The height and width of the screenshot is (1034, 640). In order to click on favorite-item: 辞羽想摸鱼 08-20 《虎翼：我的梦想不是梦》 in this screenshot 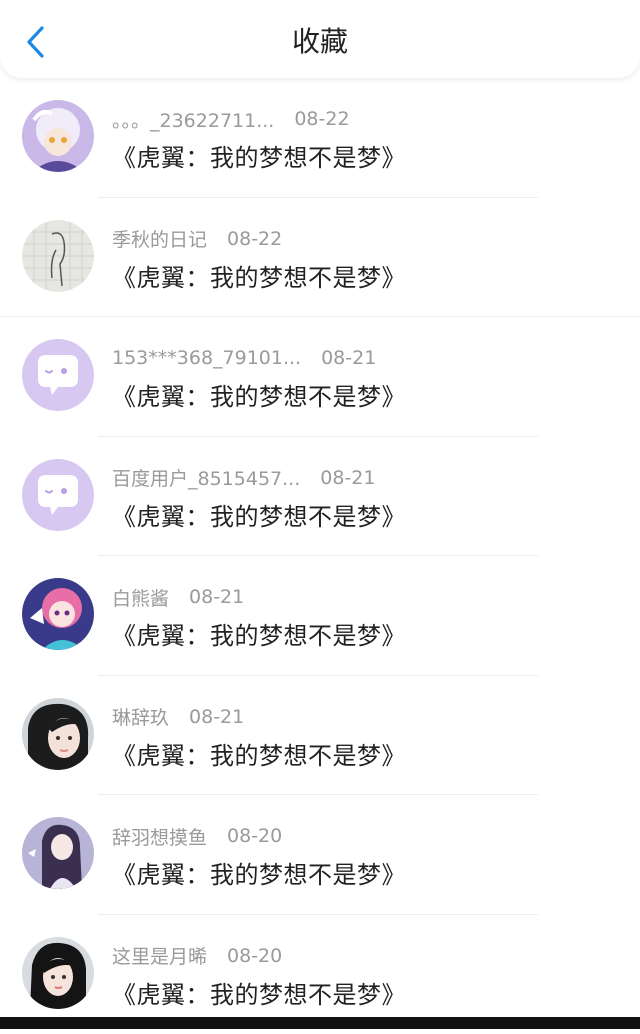, I will do `click(320, 855)`.